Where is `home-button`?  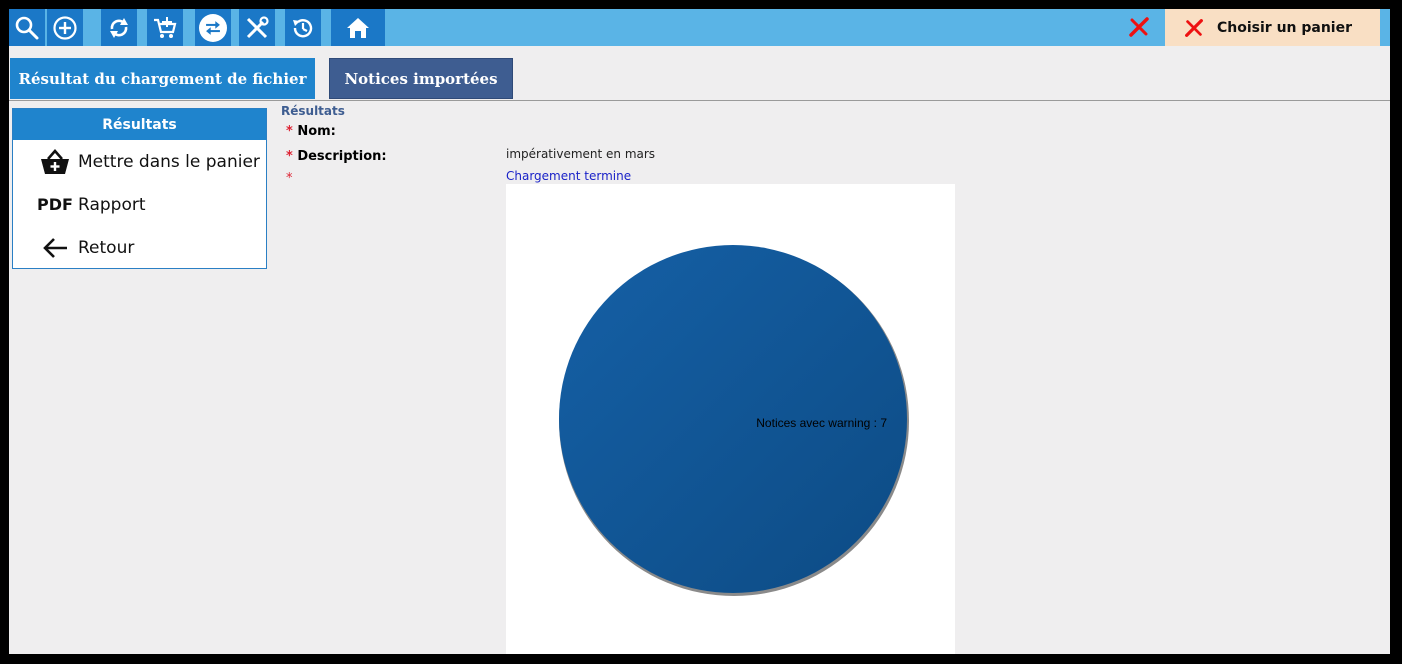 home-button is located at coordinates (358, 27).